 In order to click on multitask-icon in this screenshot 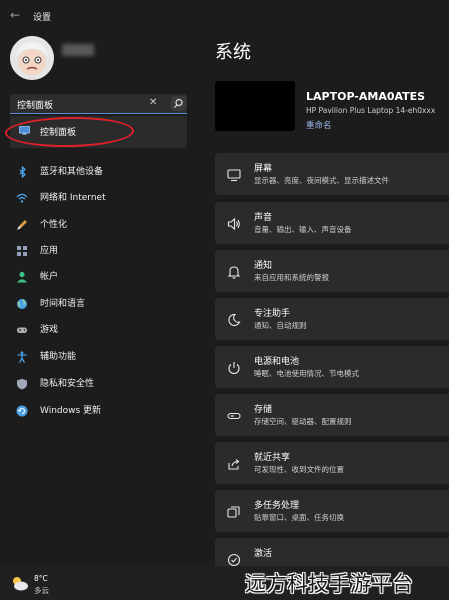, I will do `click(233, 512)`.